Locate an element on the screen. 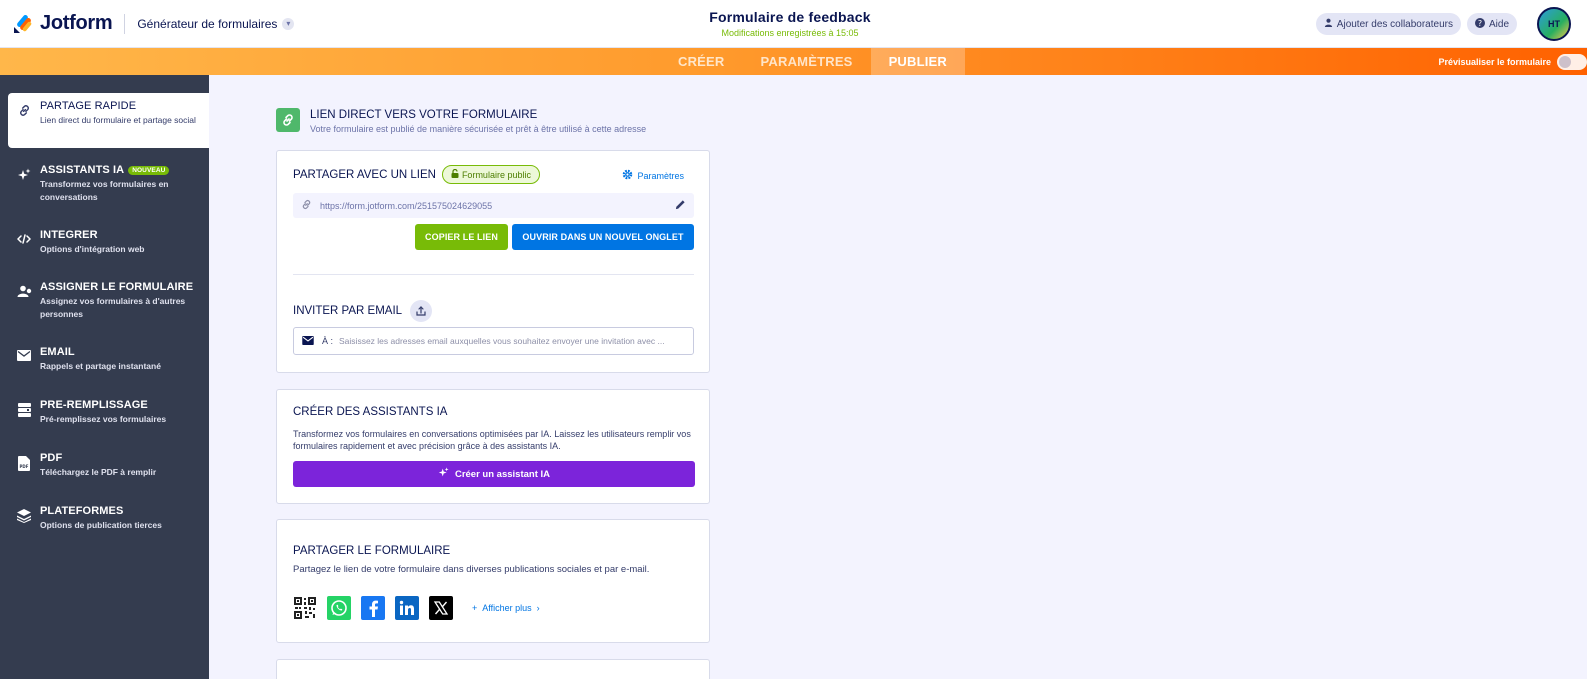 This screenshot has height=679, width=1587. show-more-link: + Afficher plus › is located at coordinates (506, 608).